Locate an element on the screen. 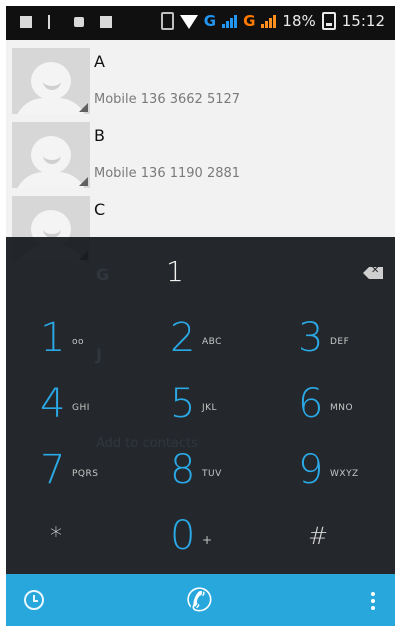  key-7: 7 PQRS is located at coordinates (95, 470).